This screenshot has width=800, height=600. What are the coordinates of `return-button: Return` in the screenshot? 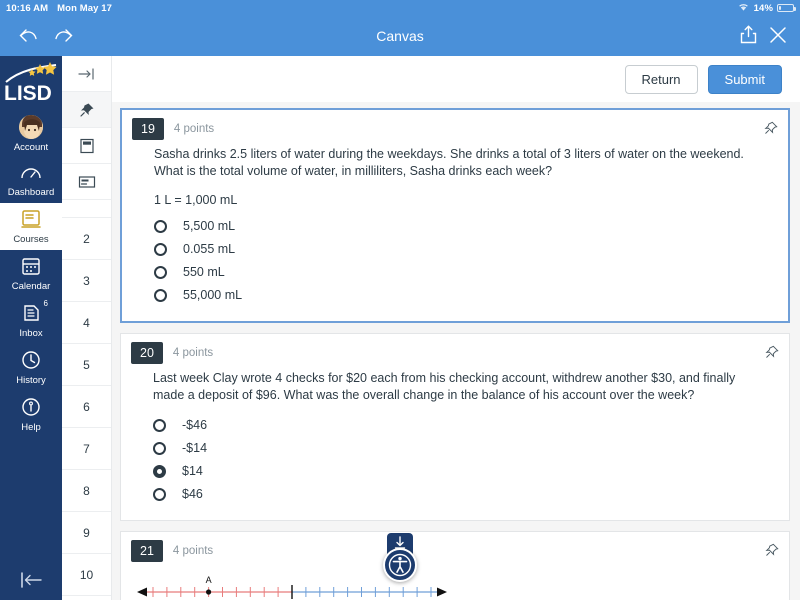 It's located at (661, 79).